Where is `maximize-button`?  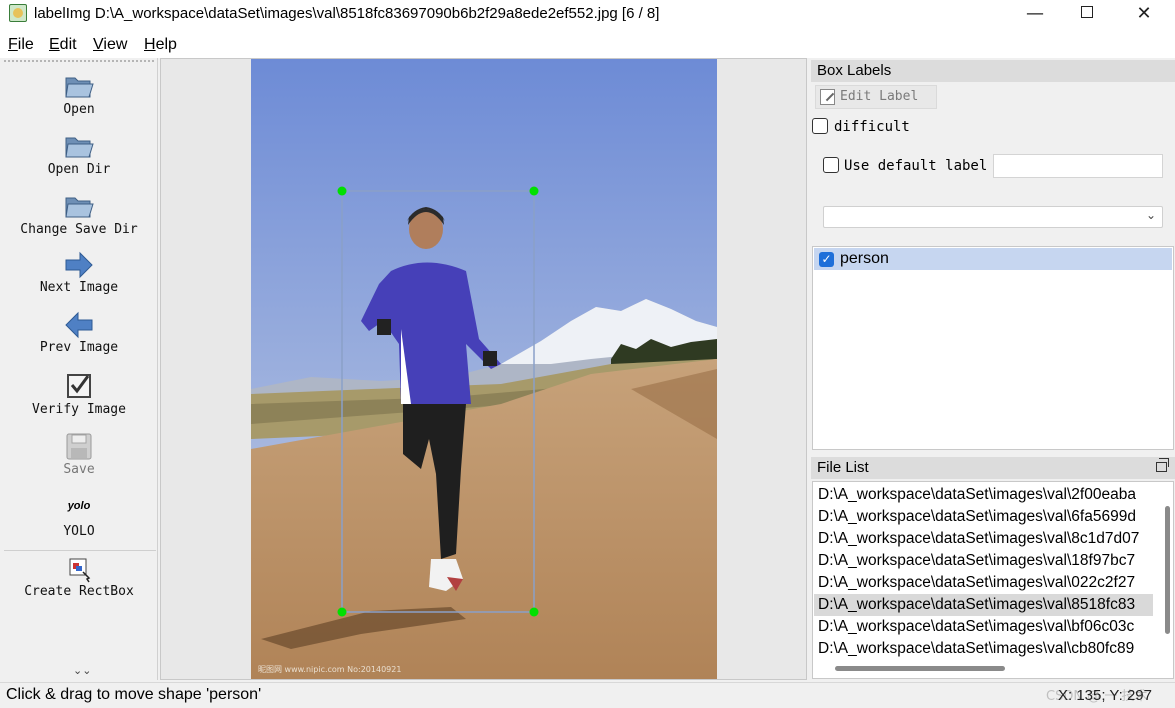 maximize-button is located at coordinates (1087, 15).